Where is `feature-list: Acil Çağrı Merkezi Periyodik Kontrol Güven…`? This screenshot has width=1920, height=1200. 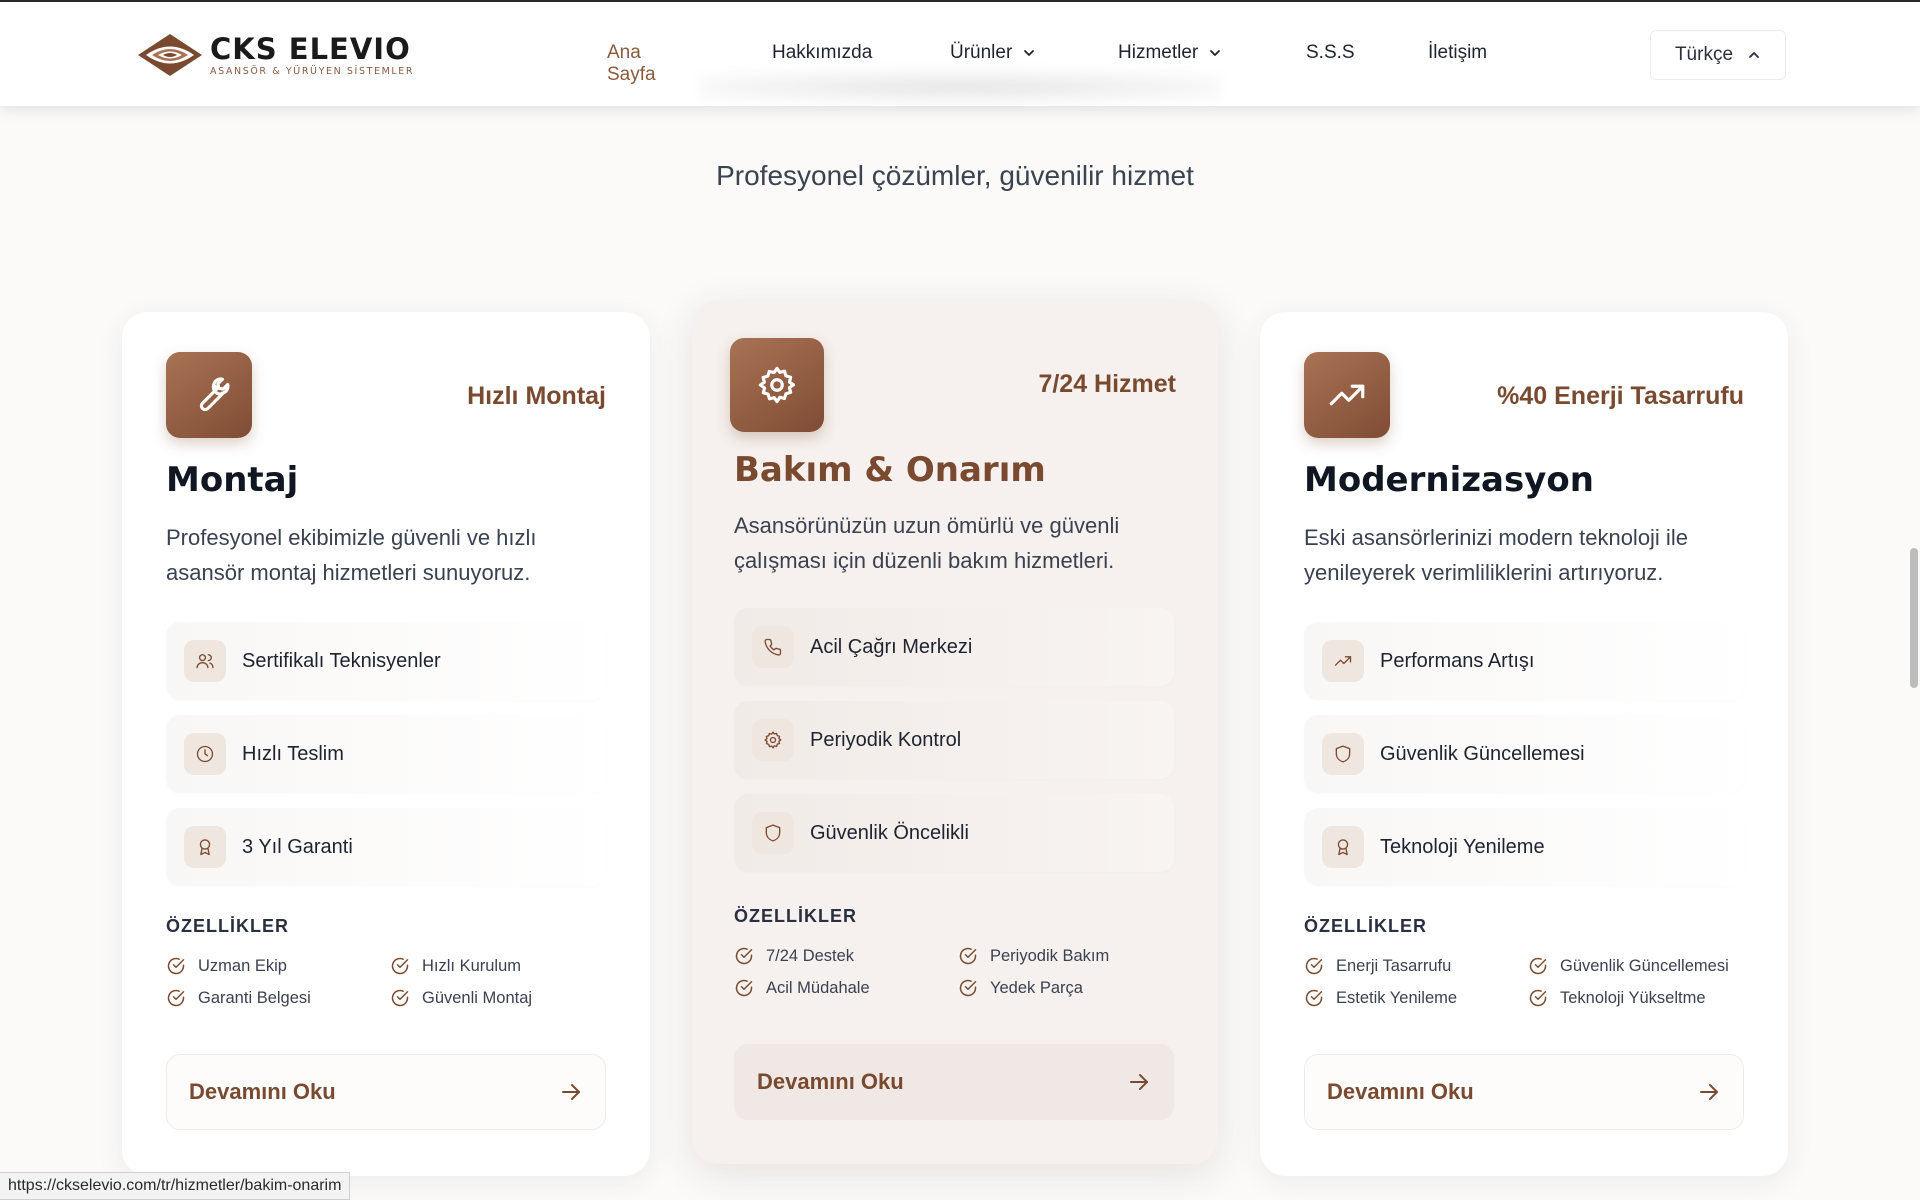 feature-list: Acil Çağrı Merkezi Periyodik Kontrol Güven… is located at coordinates (954, 747).